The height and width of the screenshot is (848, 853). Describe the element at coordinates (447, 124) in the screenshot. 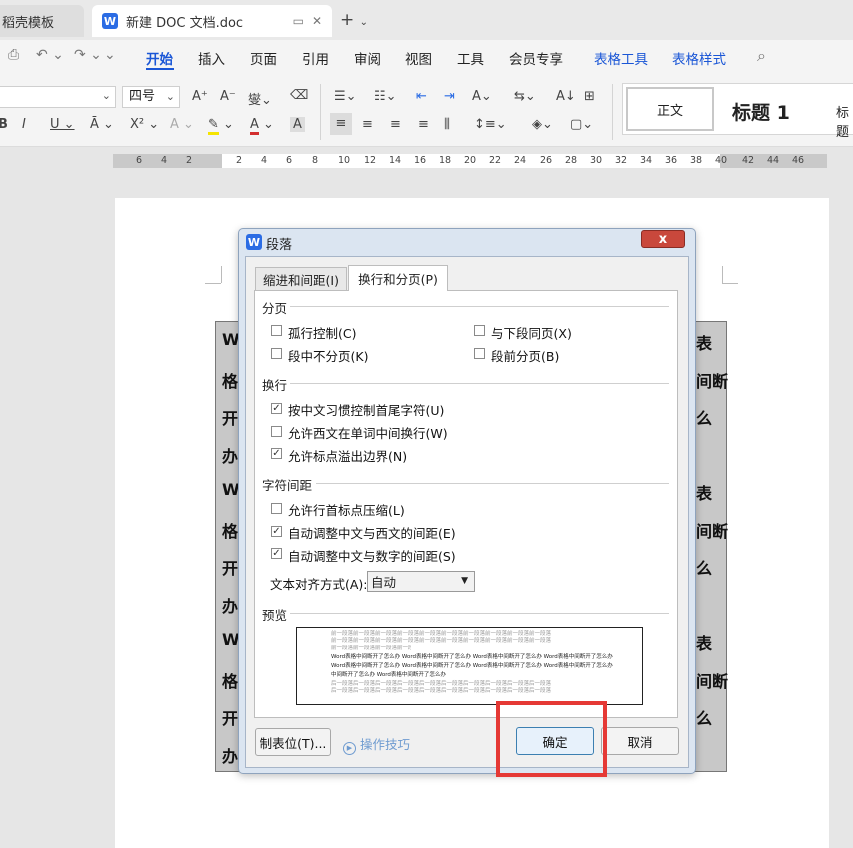

I see `distribute-icon: ⫼` at that location.